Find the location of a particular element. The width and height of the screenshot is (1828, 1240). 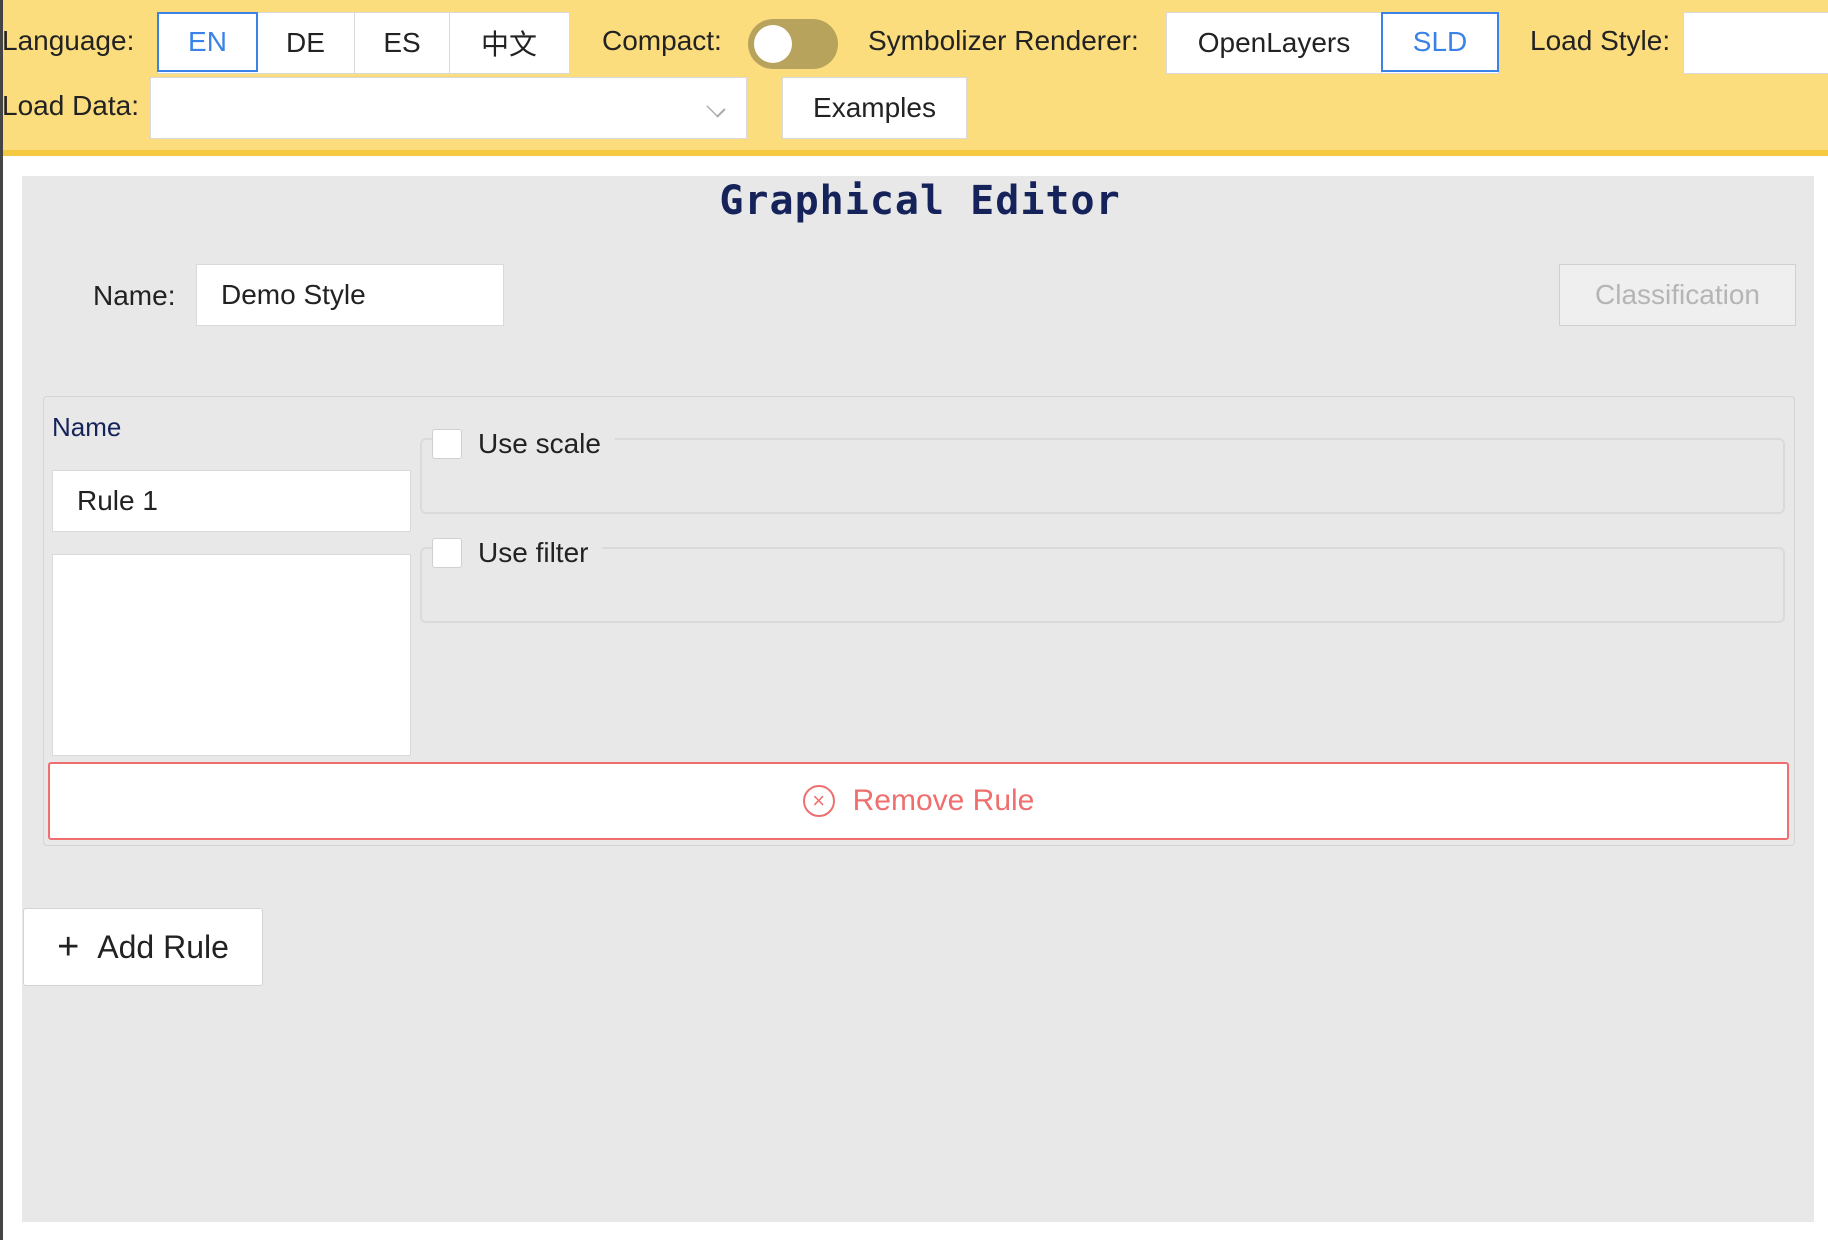

use-filter-legend: Use filter is located at coordinates (517, 553).